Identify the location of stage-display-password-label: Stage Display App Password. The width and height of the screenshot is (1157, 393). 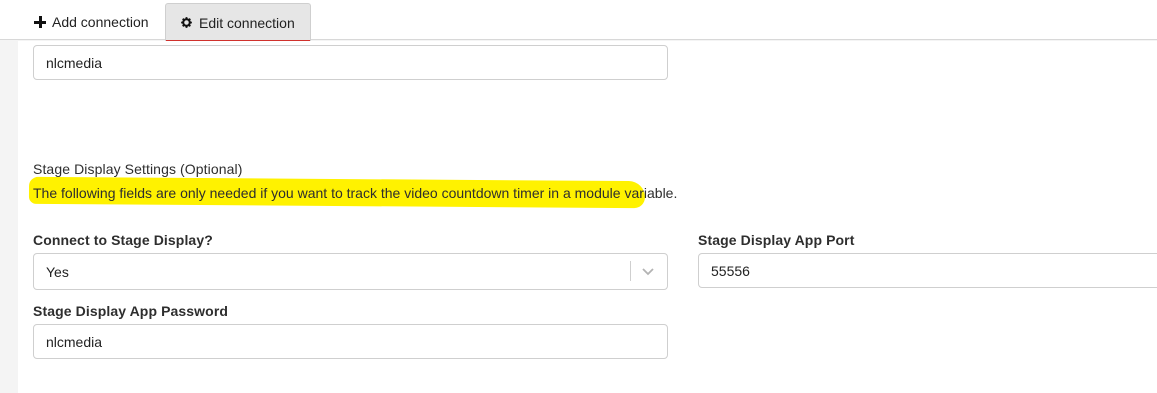
(131, 311).